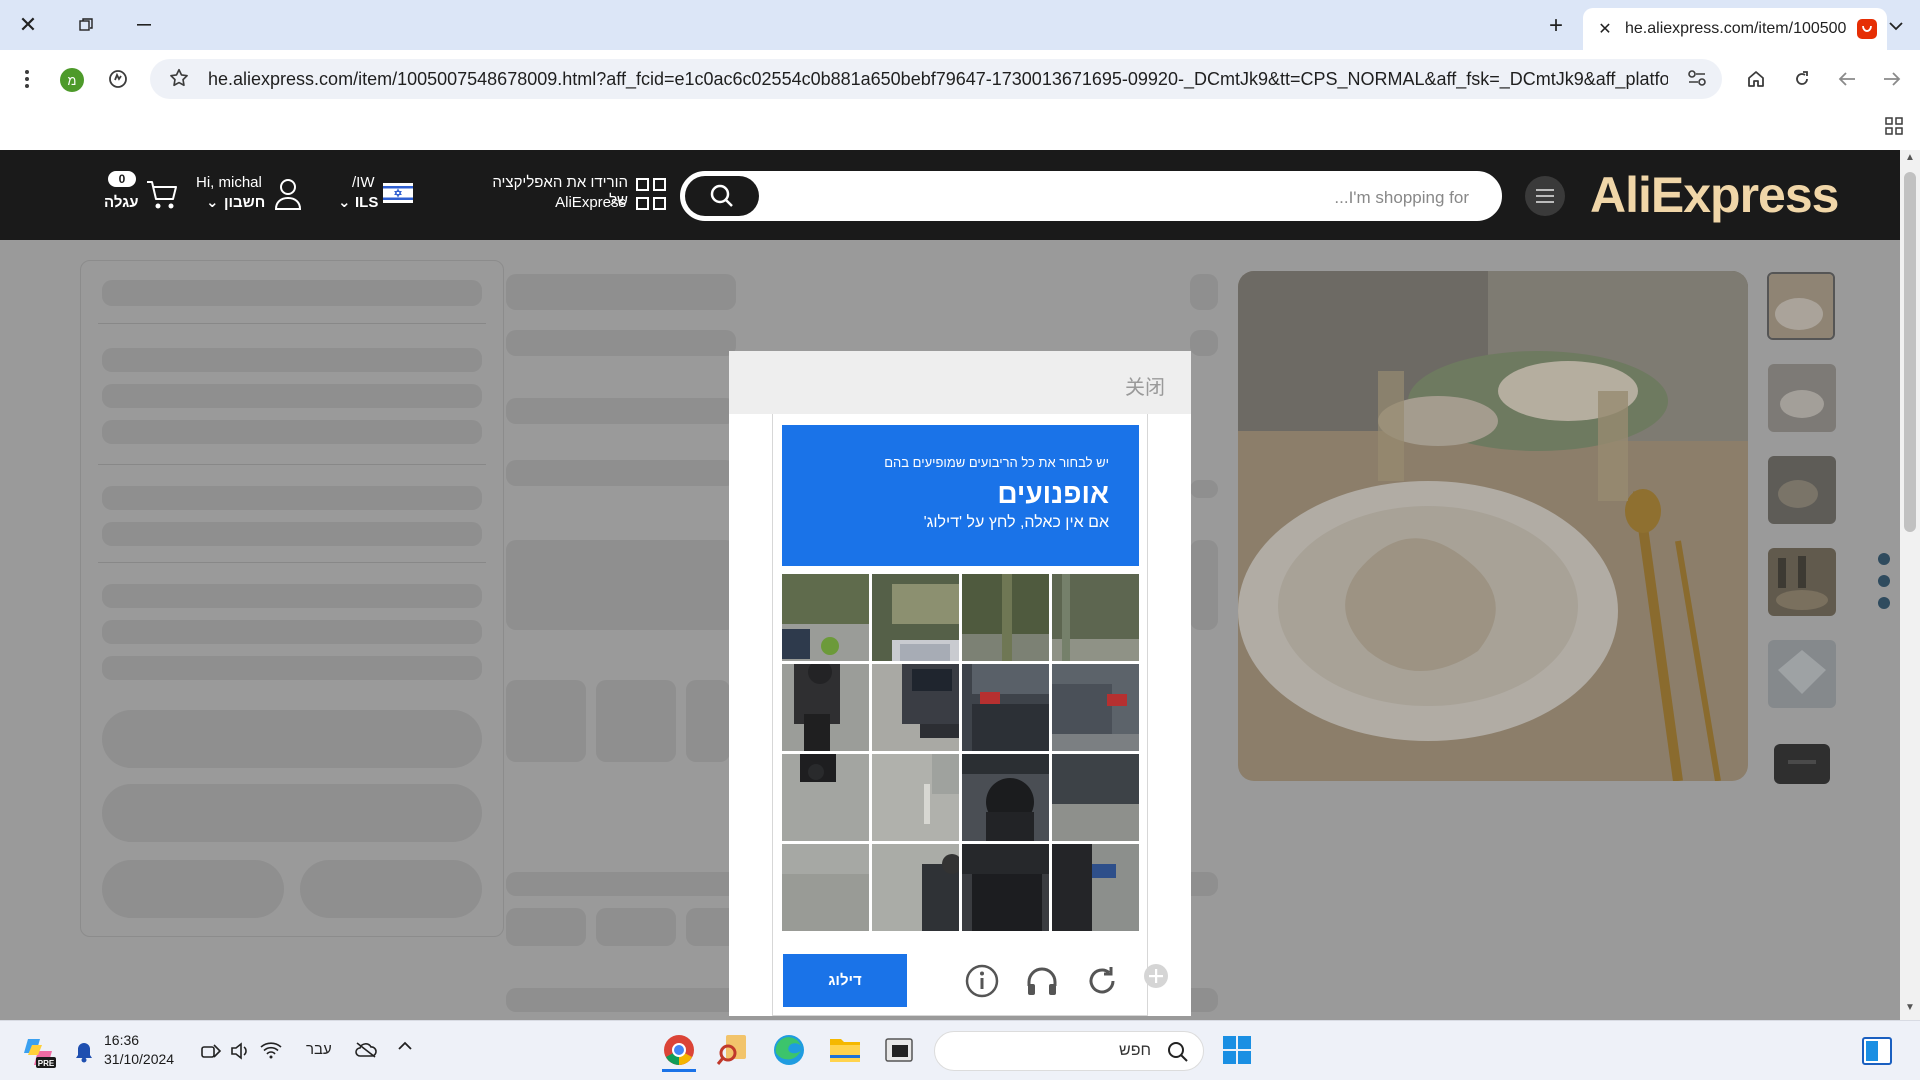  What do you see at coordinates (1556, 26) in the screenshot?
I see `new-tab-button: +` at bounding box center [1556, 26].